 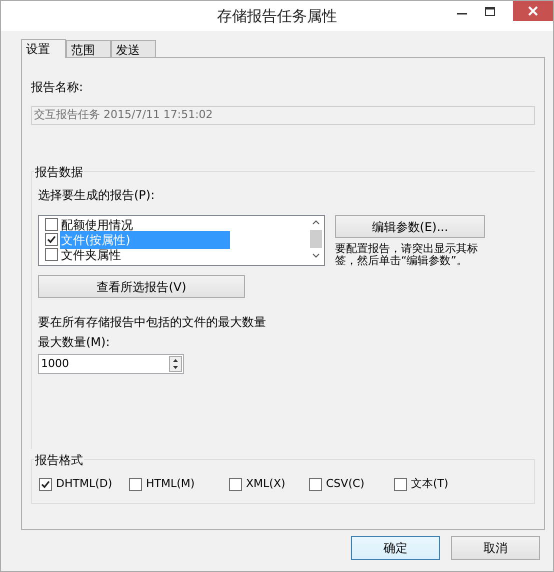 What do you see at coordinates (111, 364) in the screenshot?
I see `max-count-spinbox: 1000` at bounding box center [111, 364].